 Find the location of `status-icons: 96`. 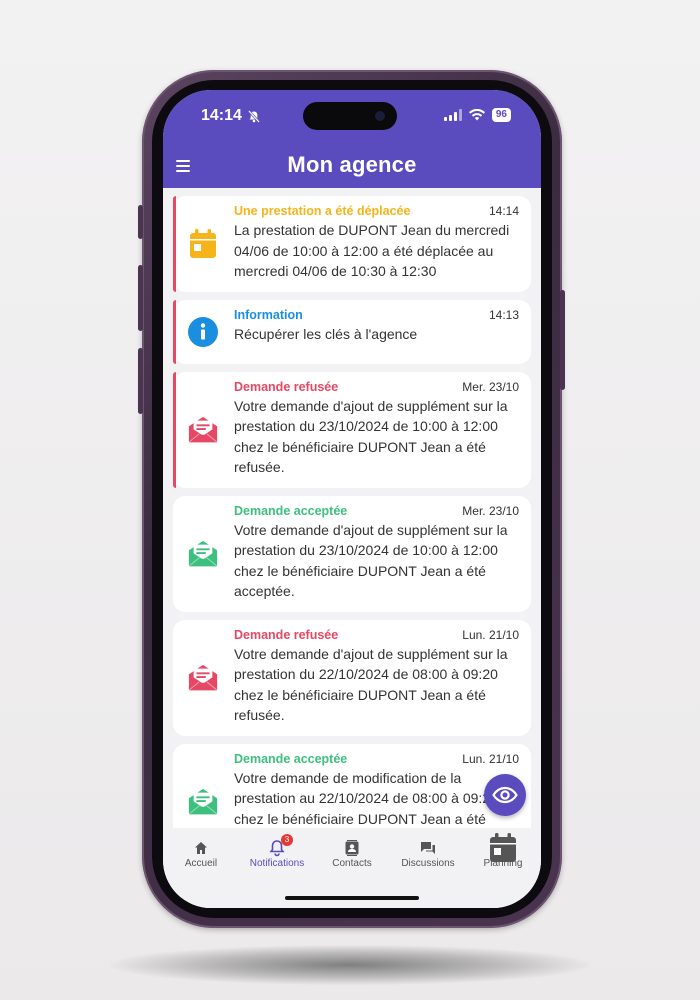

status-icons: 96 is located at coordinates (477, 115).